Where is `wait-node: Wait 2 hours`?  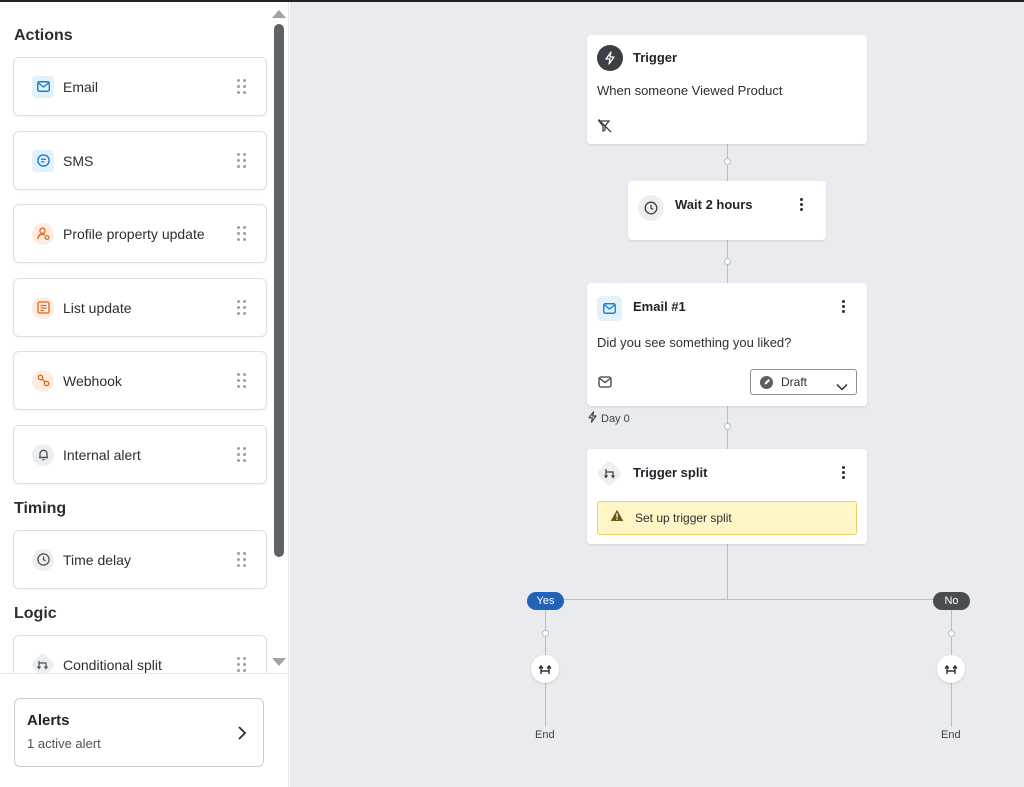 wait-node: Wait 2 hours is located at coordinates (727, 210).